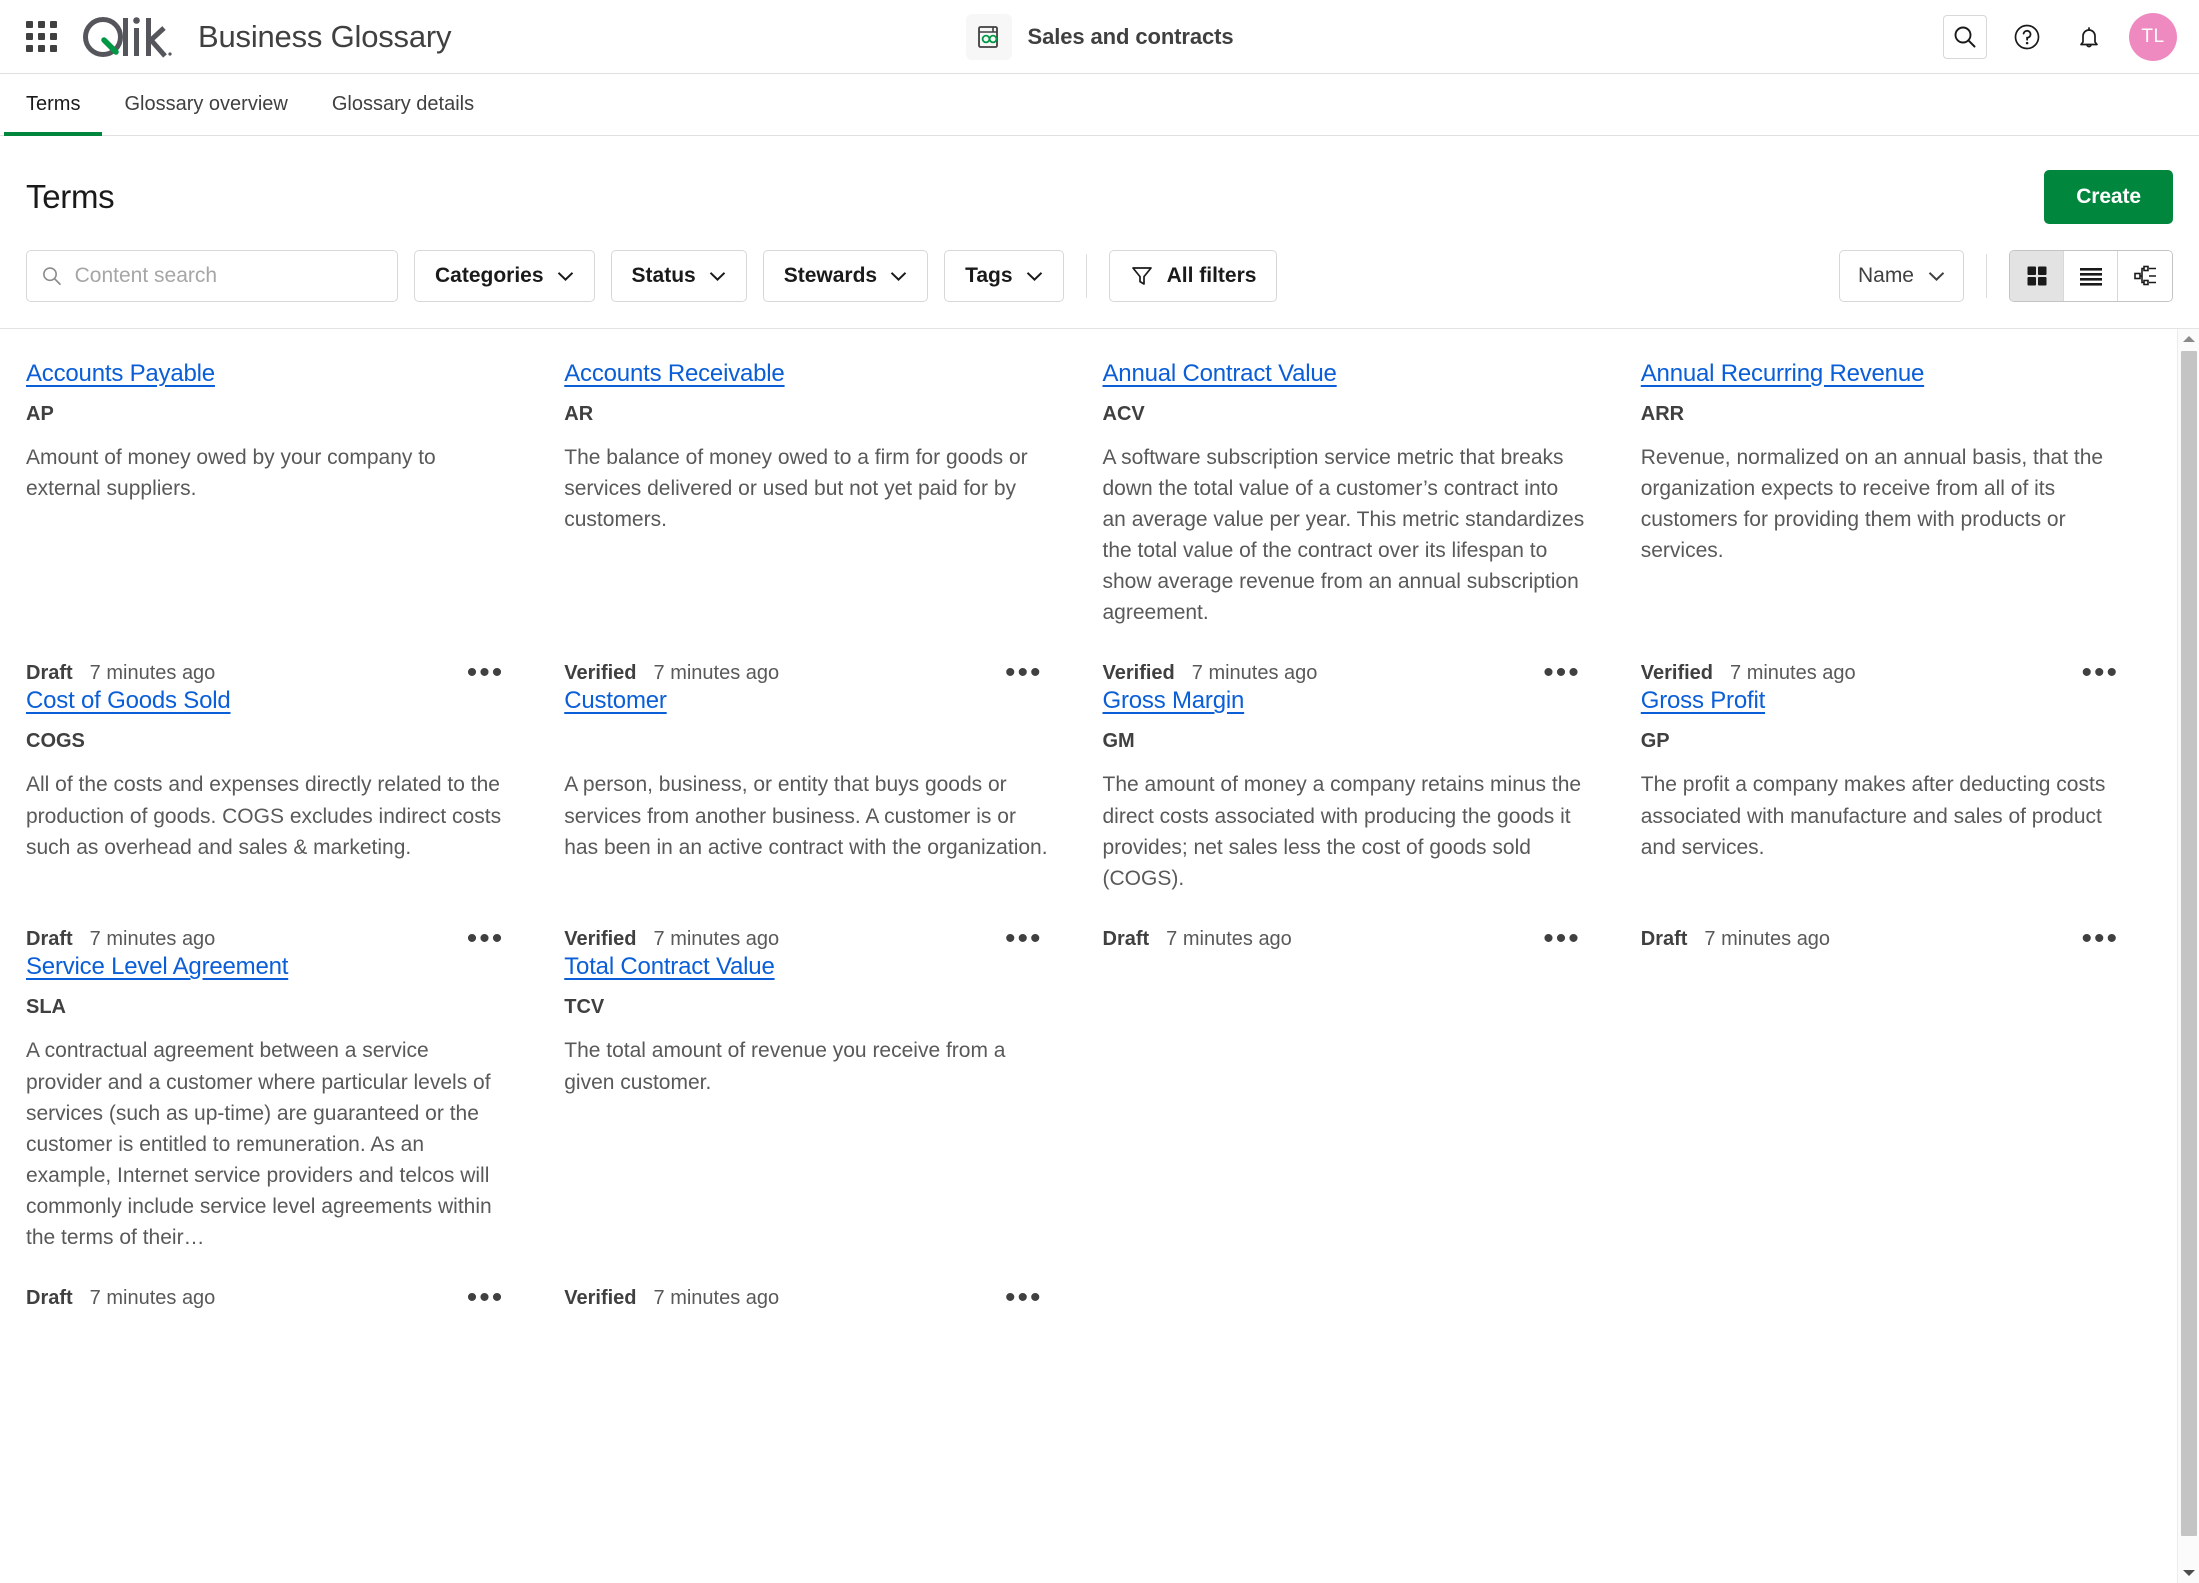 This screenshot has width=2199, height=1583. What do you see at coordinates (205, 104) in the screenshot?
I see `tab-glossary-overview: Glossary overview` at bounding box center [205, 104].